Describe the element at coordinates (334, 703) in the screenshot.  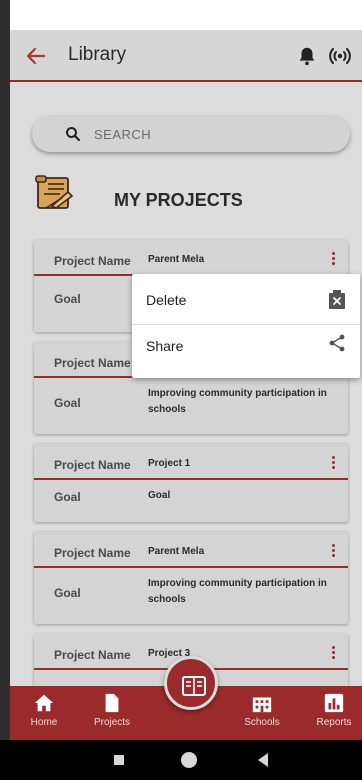
I see `bar-chart-icon` at that location.